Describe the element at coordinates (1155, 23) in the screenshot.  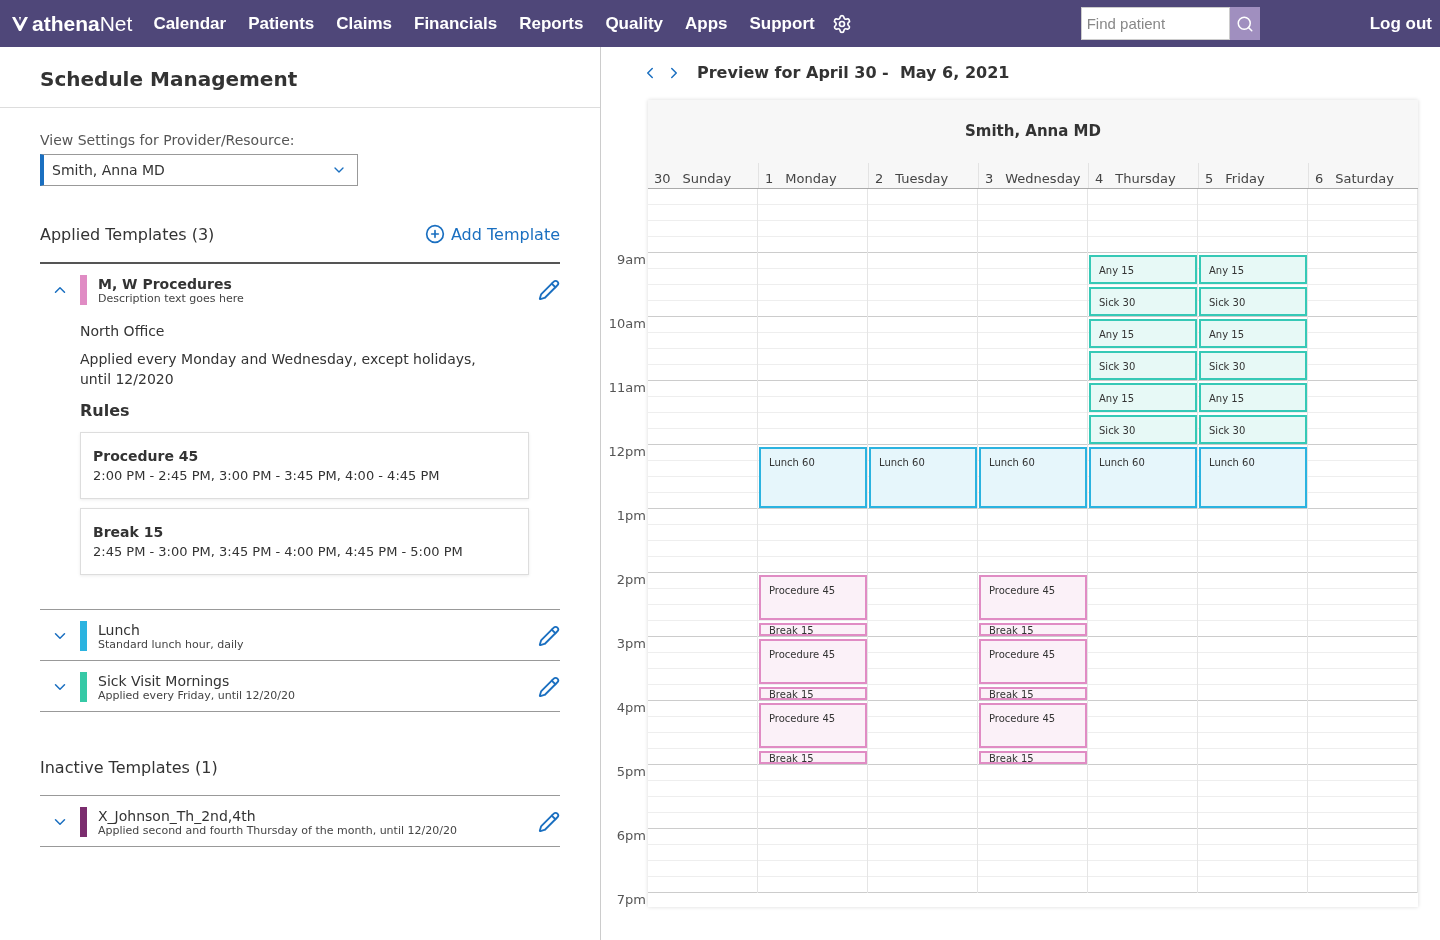
I see `search-field: Find patient` at that location.